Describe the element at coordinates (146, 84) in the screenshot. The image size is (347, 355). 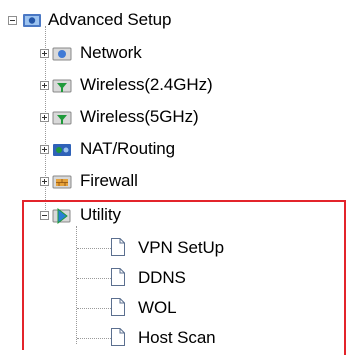
I see `tree-item-label: Wireless(2.4GHz)` at that location.